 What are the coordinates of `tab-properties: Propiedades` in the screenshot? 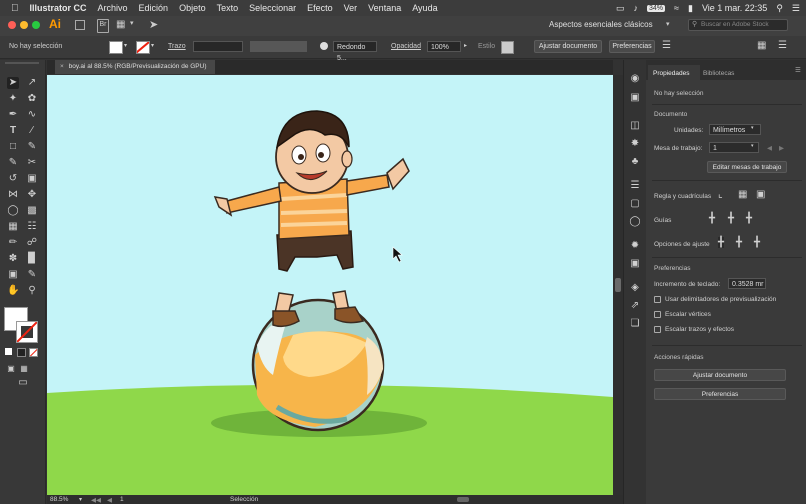 It's located at (671, 73).